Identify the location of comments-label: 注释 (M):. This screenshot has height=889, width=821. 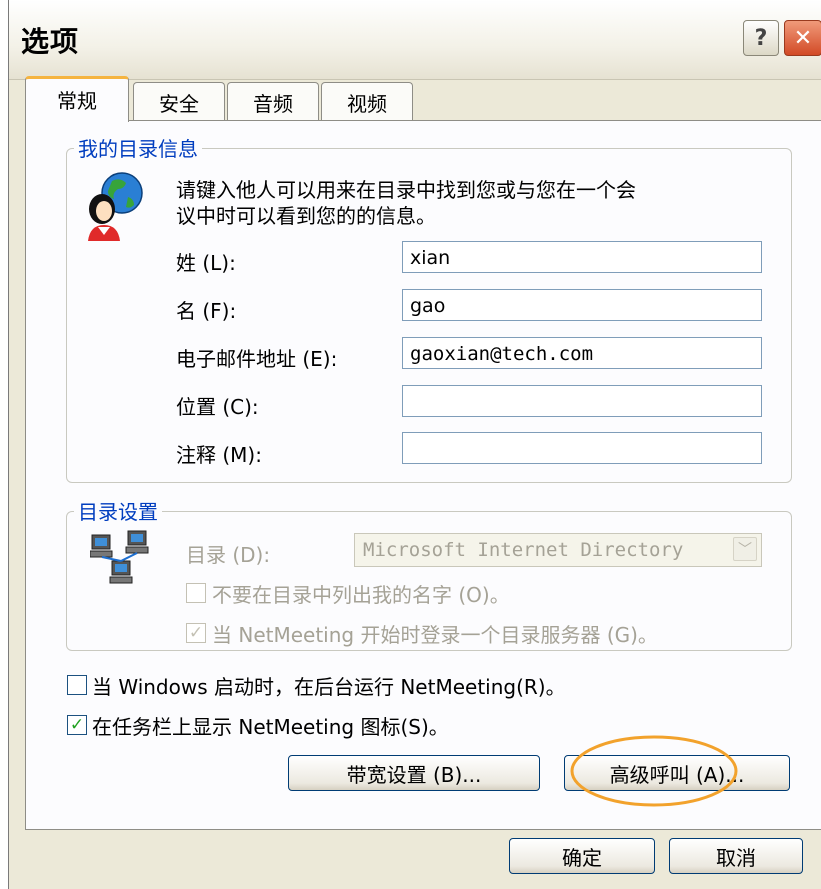
(219, 455).